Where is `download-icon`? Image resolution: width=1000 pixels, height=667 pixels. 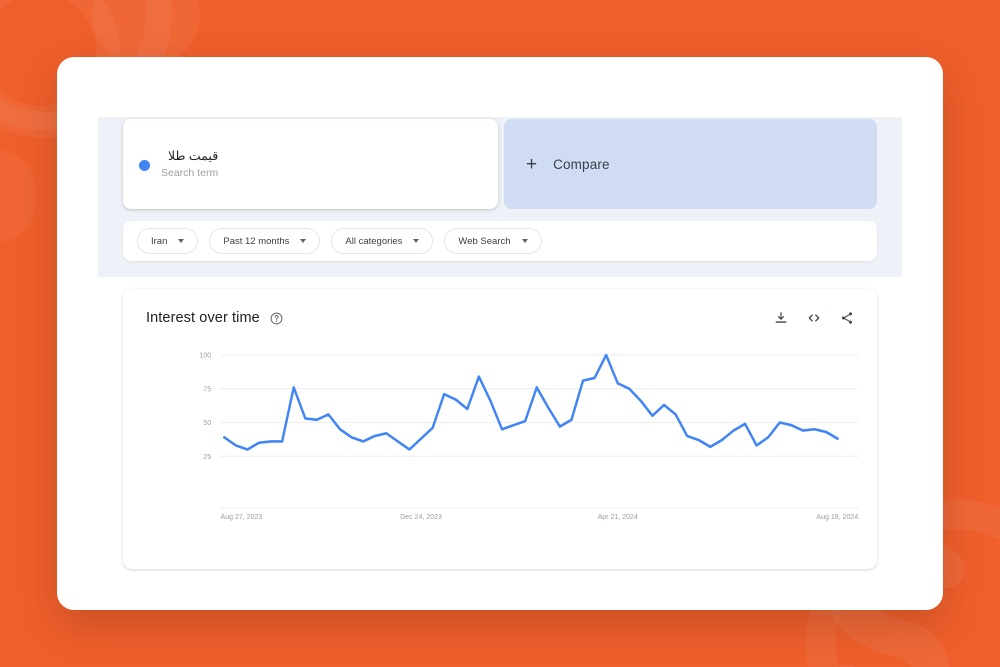 download-icon is located at coordinates (781, 318).